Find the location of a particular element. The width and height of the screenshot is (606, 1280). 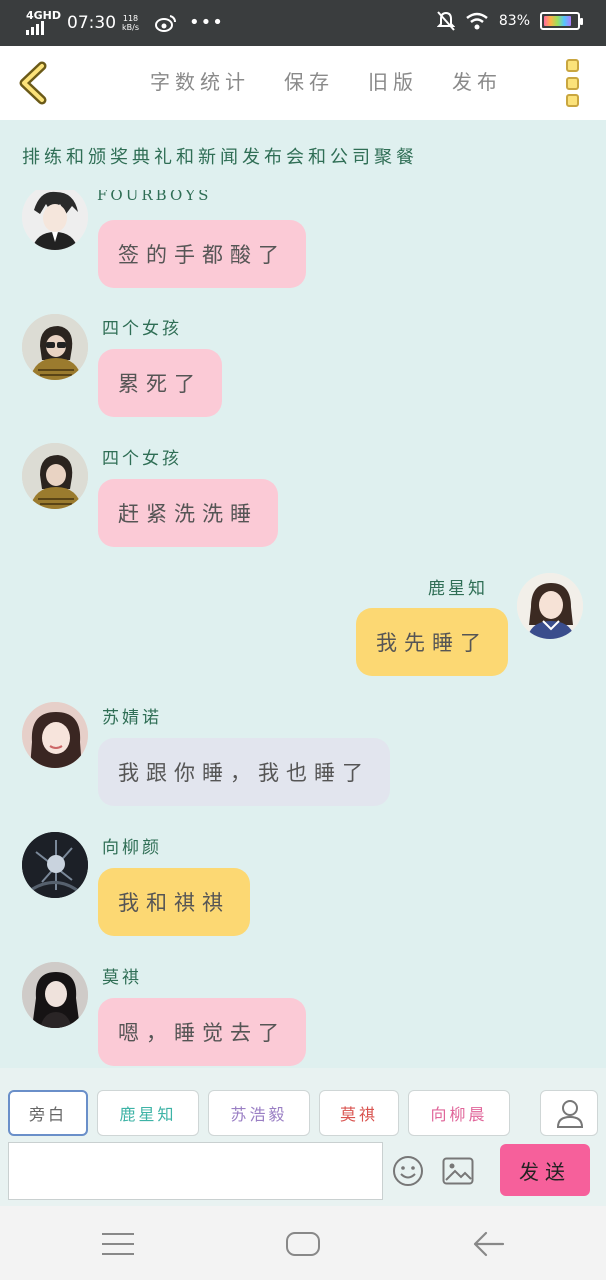

signal-indicator: 4GHD is located at coordinates (43, 22).